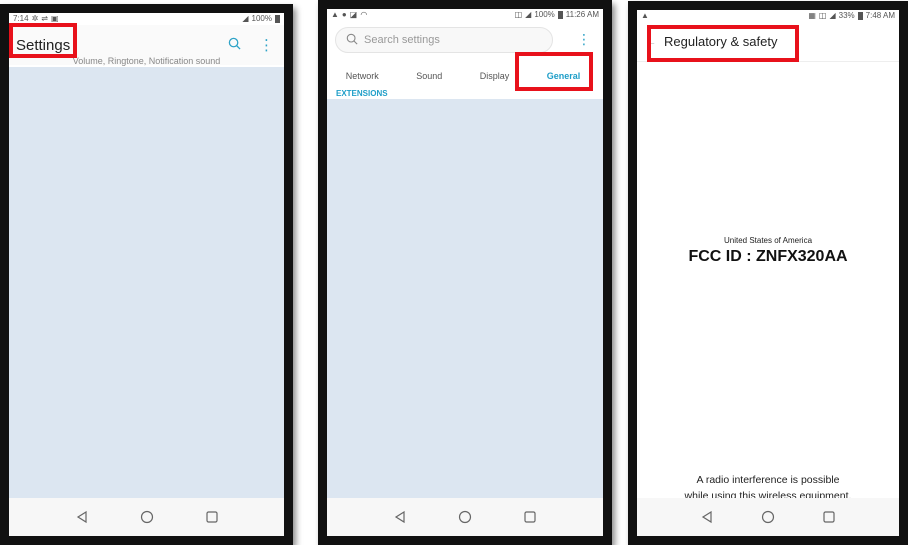 Image resolution: width=908 pixels, height=545 pixels. Describe the element at coordinates (721, 41) in the screenshot. I see `page-title: Regulatory & safety` at that location.